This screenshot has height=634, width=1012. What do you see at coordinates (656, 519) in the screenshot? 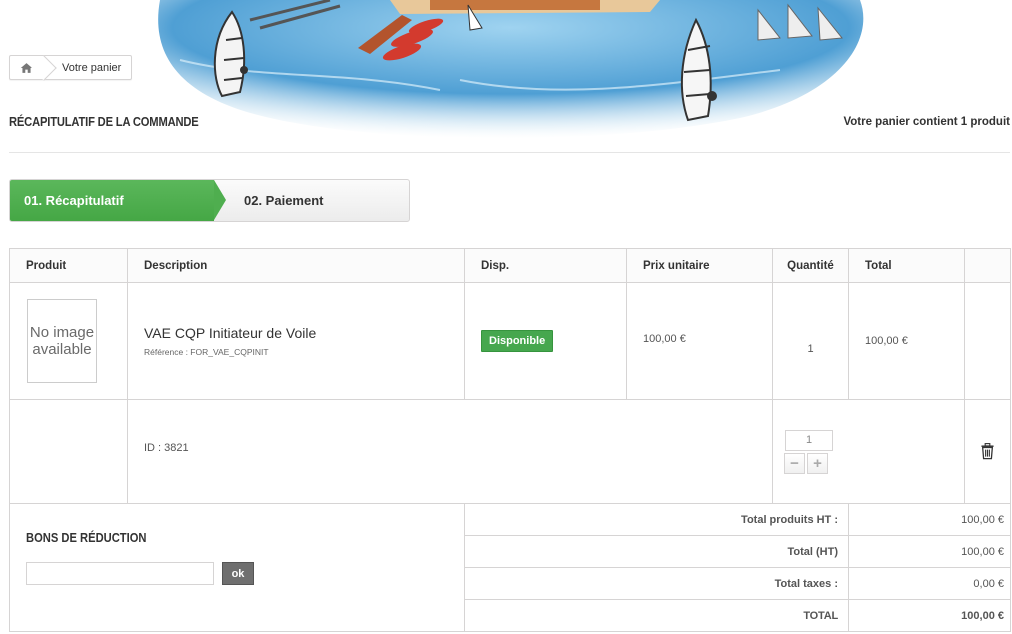
I see `total-products-ht-label: Total produits HT :` at bounding box center [656, 519].